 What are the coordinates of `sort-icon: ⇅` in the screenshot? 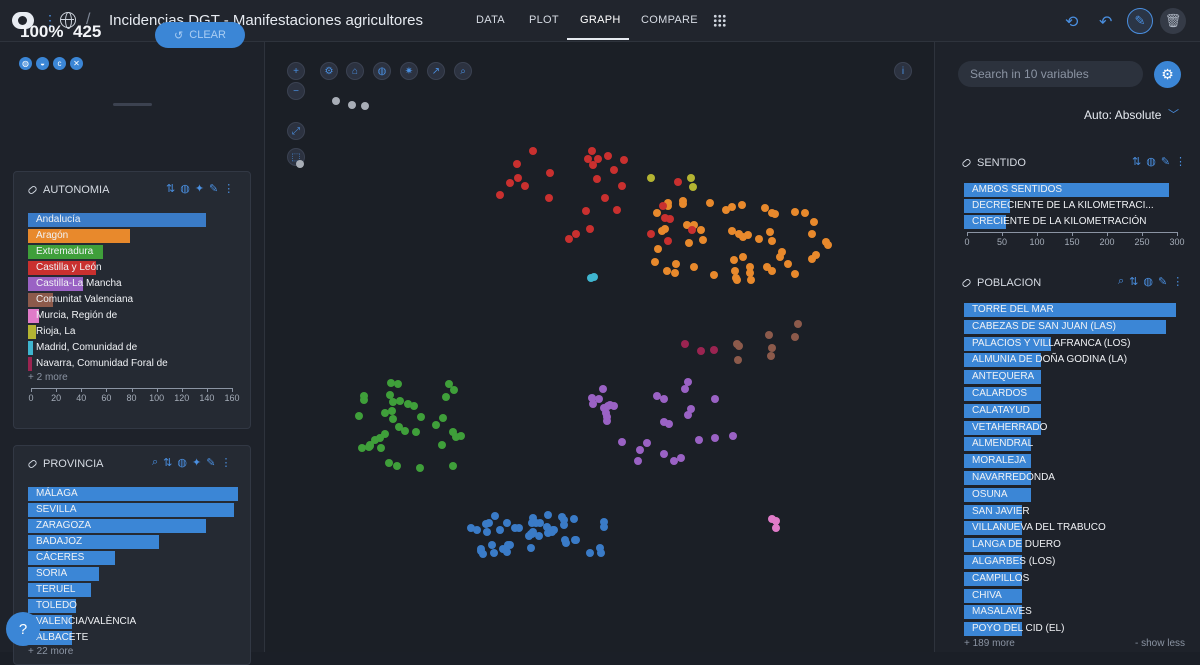 It's located at (1133, 281).